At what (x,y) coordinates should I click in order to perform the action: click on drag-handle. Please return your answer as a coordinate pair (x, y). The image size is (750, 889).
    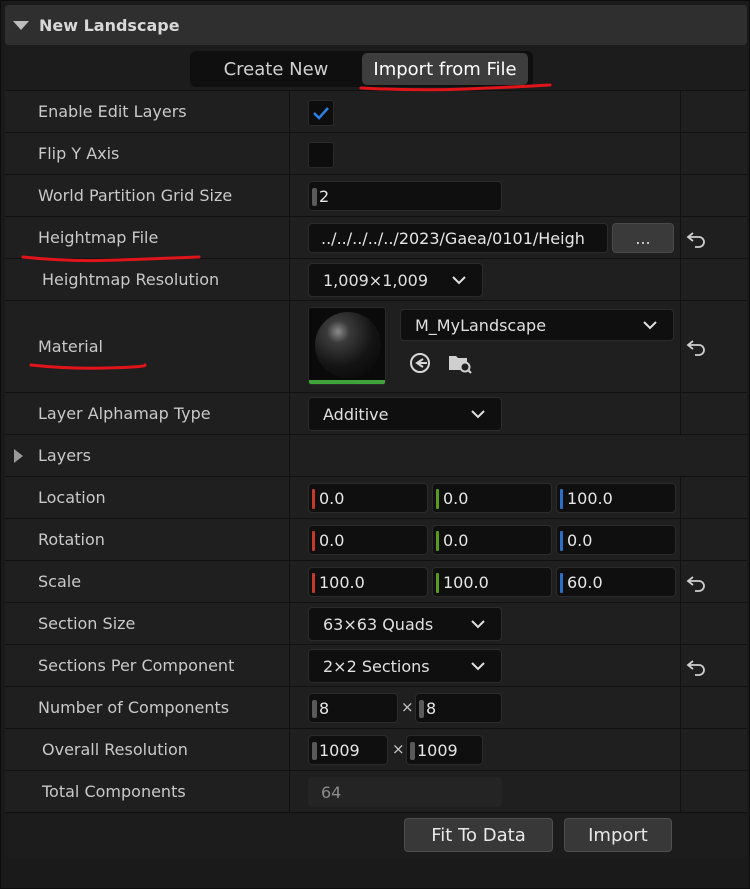
    Looking at the image, I should click on (314, 197).